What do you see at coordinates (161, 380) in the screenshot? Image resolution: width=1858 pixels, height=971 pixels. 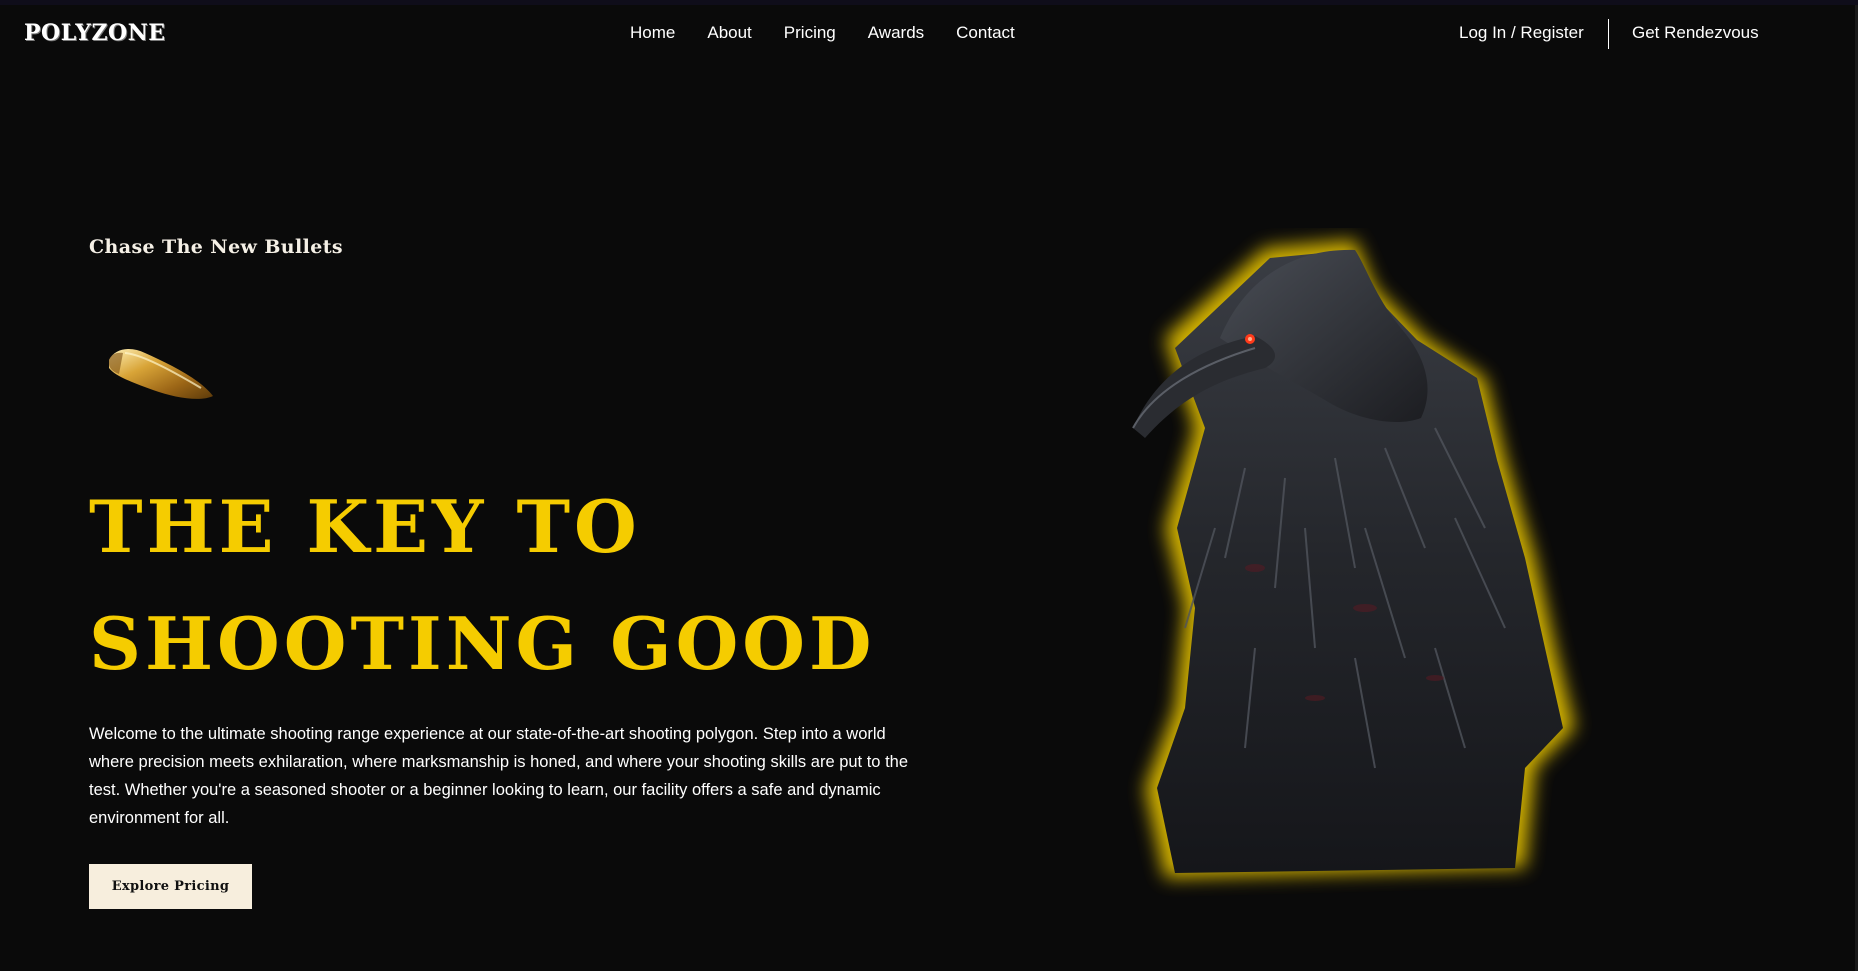 I see `bullet-icon` at bounding box center [161, 380].